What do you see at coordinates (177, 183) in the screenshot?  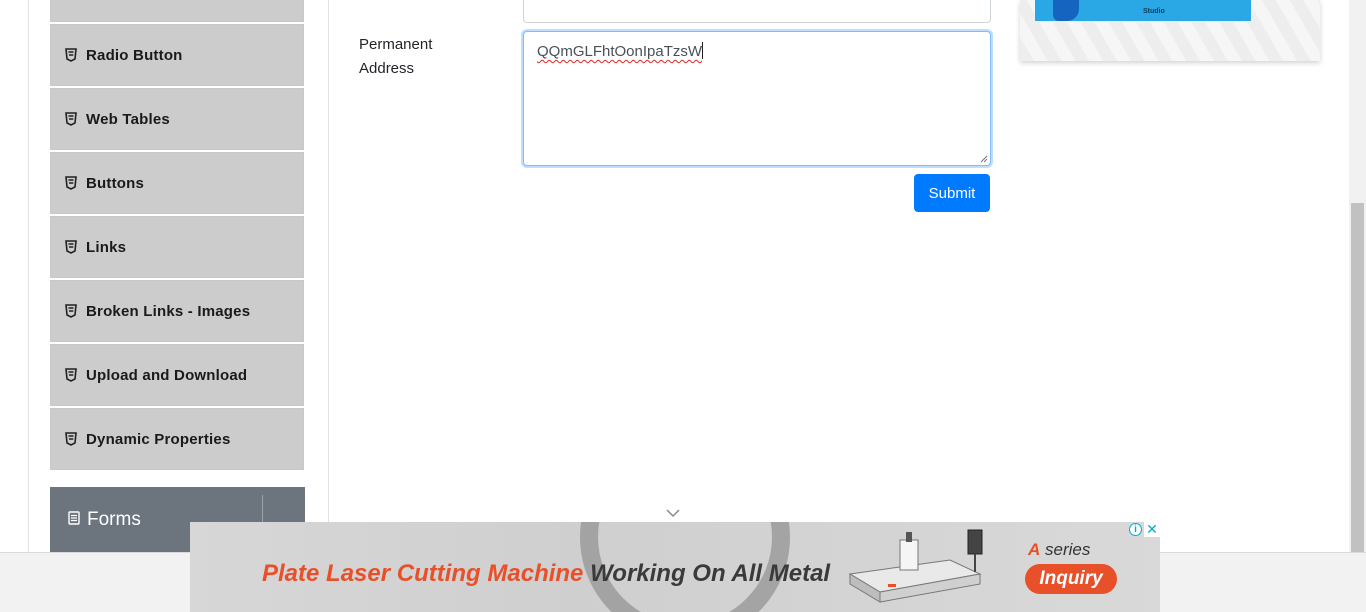 I see `sidebar-item-buttons: Buttons` at bounding box center [177, 183].